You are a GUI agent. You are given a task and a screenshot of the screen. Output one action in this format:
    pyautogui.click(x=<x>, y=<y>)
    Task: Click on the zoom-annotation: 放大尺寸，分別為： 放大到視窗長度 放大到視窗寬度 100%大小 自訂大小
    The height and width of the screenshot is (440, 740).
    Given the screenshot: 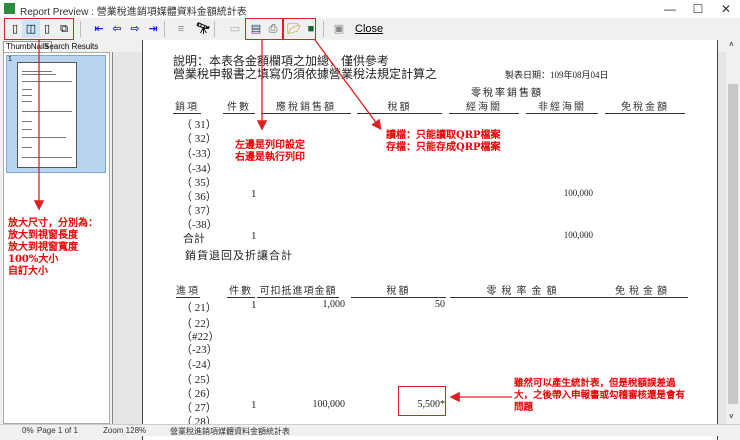 What is the action you would take?
    pyautogui.click(x=53, y=247)
    